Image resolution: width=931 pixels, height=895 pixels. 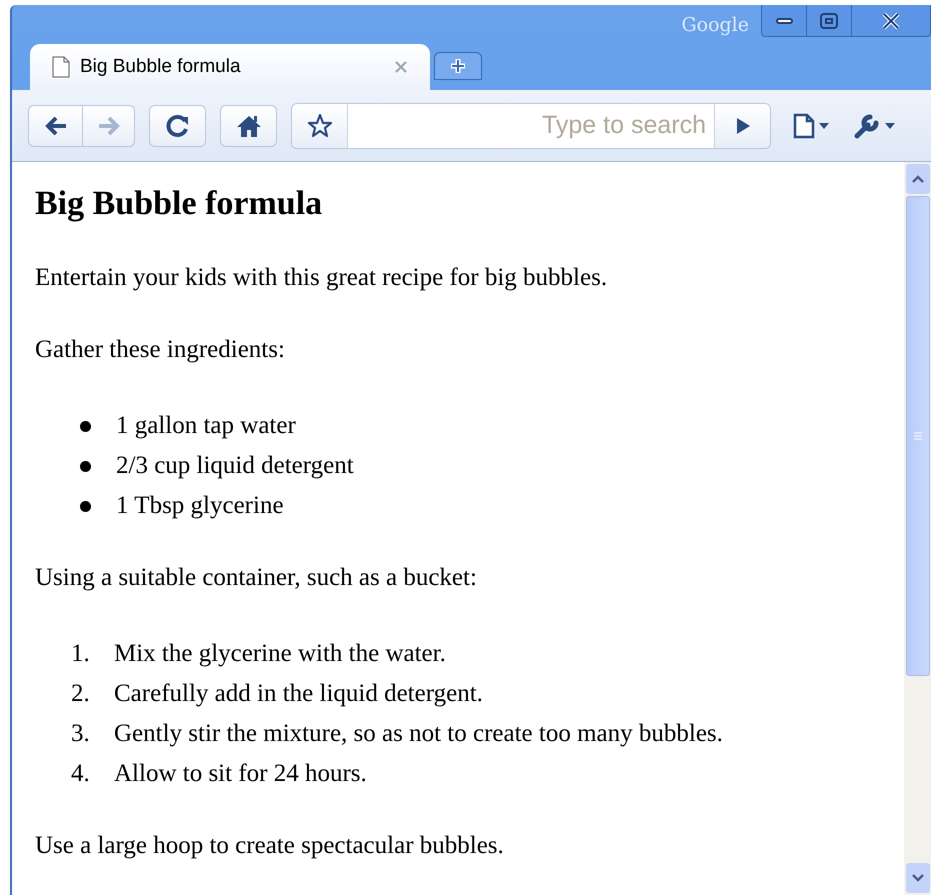 I want to click on back-arrow-icon, so click(x=56, y=125).